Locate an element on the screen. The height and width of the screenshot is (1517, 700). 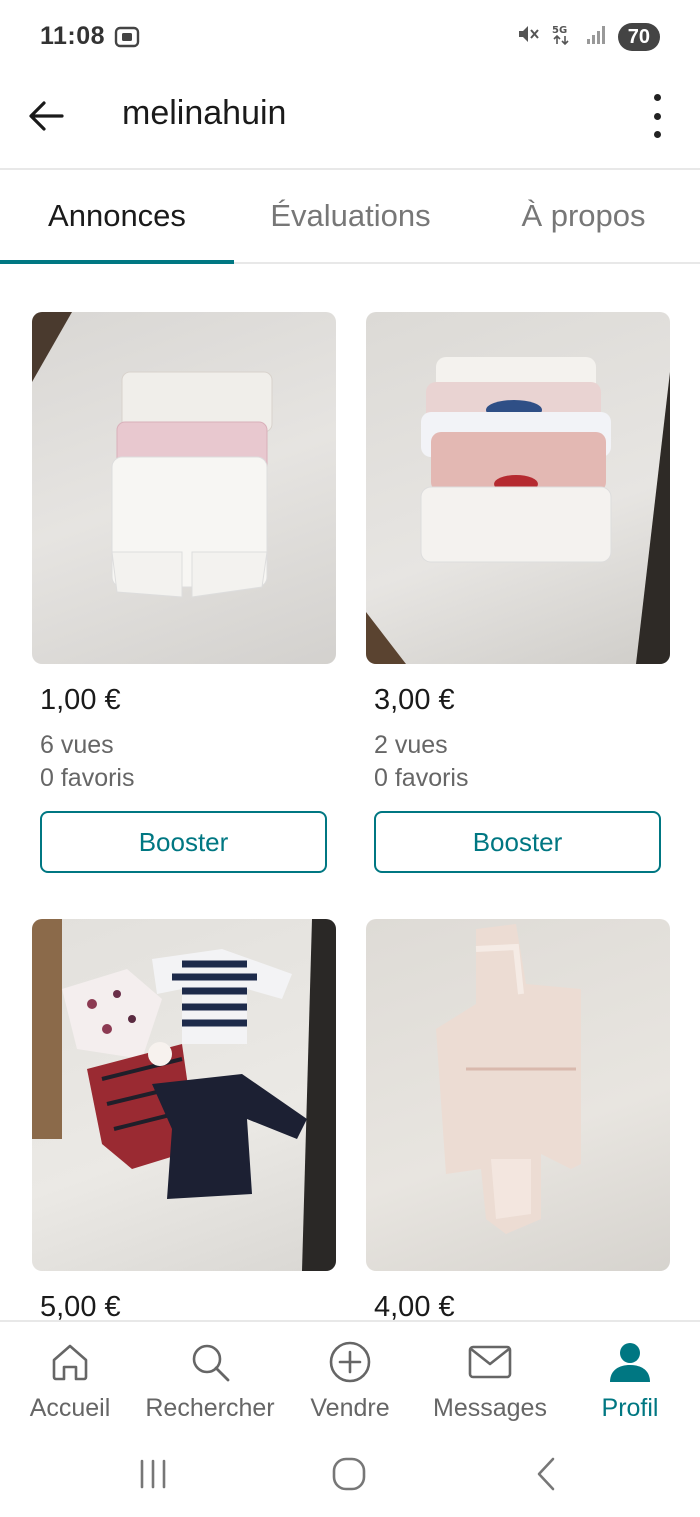
nav-messages: Messages is located at coordinates (490, 1377).